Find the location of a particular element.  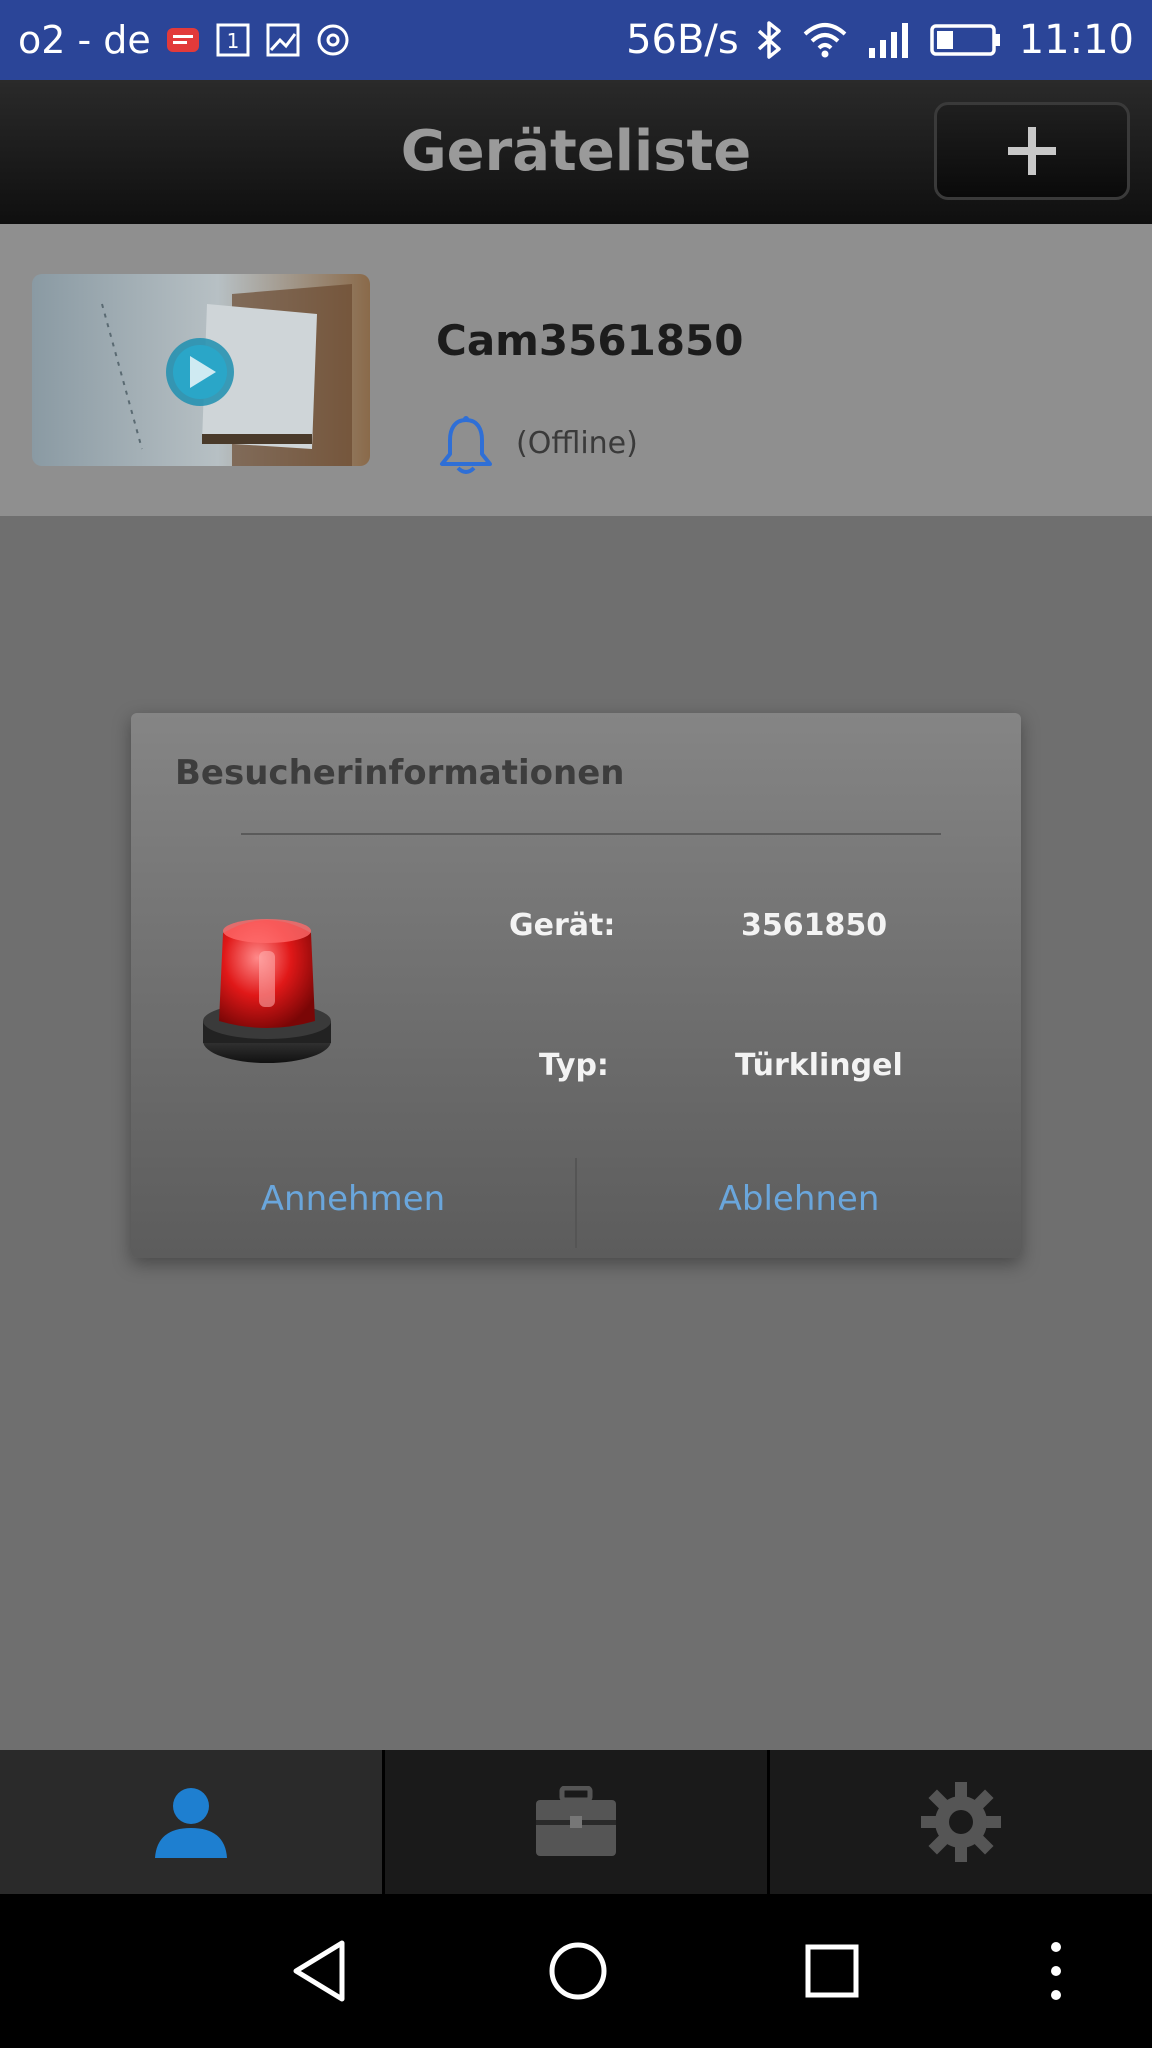

gear-icon is located at coordinates (961, 1822).